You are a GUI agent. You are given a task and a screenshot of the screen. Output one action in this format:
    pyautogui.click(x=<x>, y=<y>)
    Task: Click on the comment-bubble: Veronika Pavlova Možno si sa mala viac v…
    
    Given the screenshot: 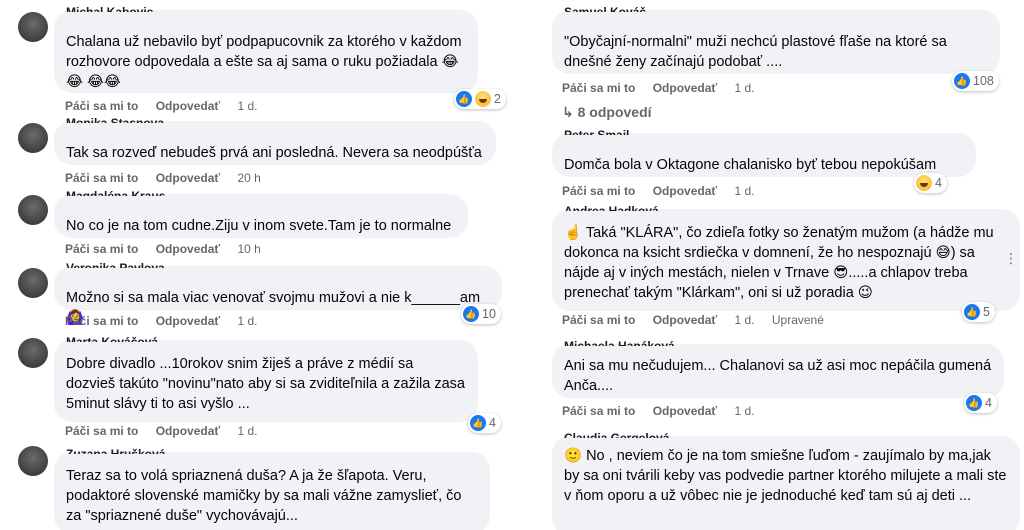 What is the action you would take?
    pyautogui.click(x=278, y=293)
    